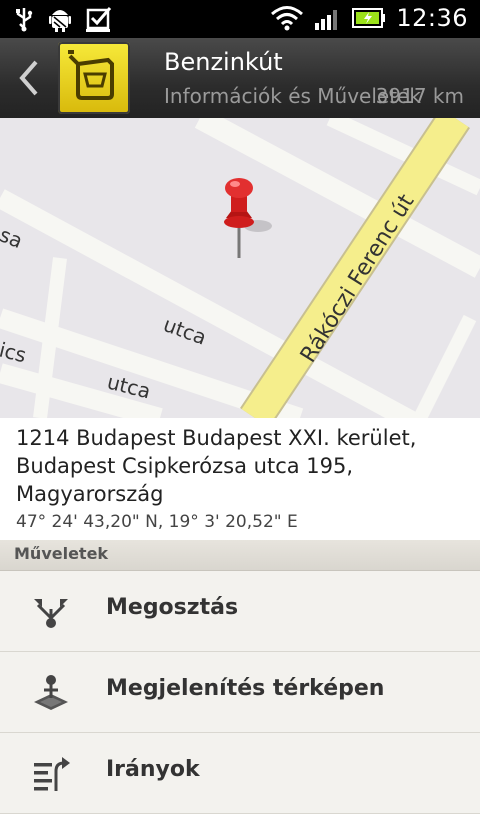  Describe the element at coordinates (14, 353) in the screenshot. I see `map-street-label: ics` at that location.